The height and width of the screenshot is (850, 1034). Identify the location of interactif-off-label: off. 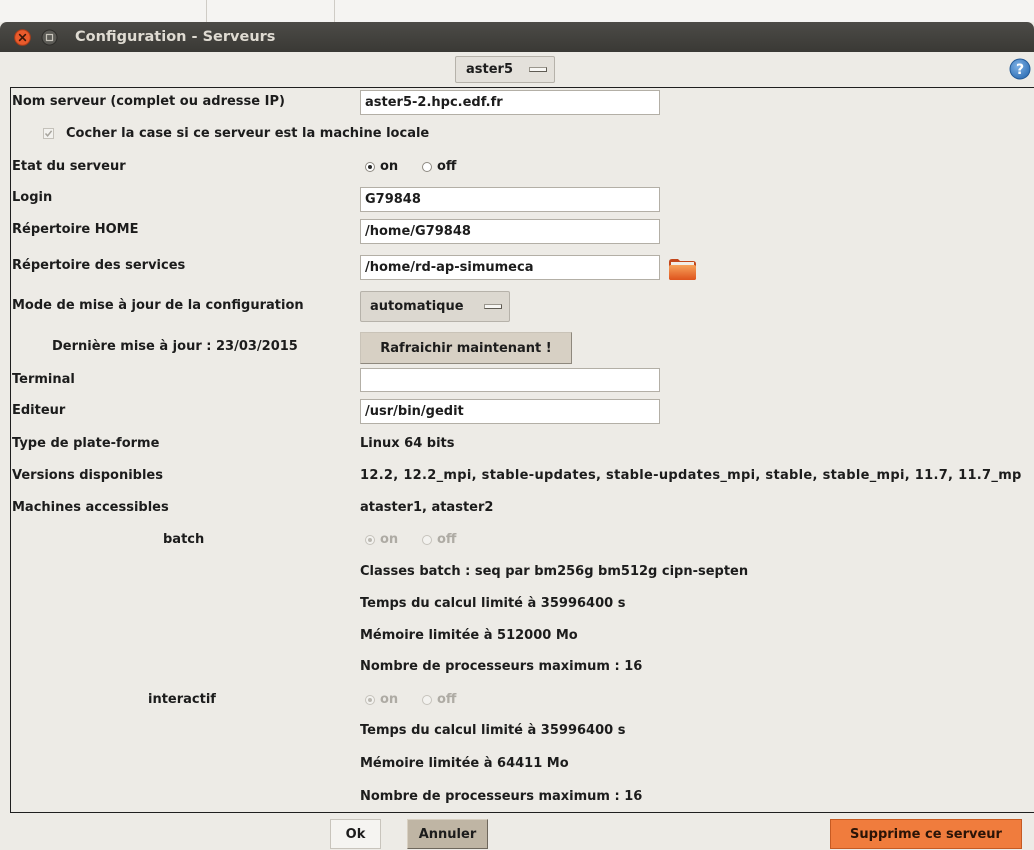
(446, 700).